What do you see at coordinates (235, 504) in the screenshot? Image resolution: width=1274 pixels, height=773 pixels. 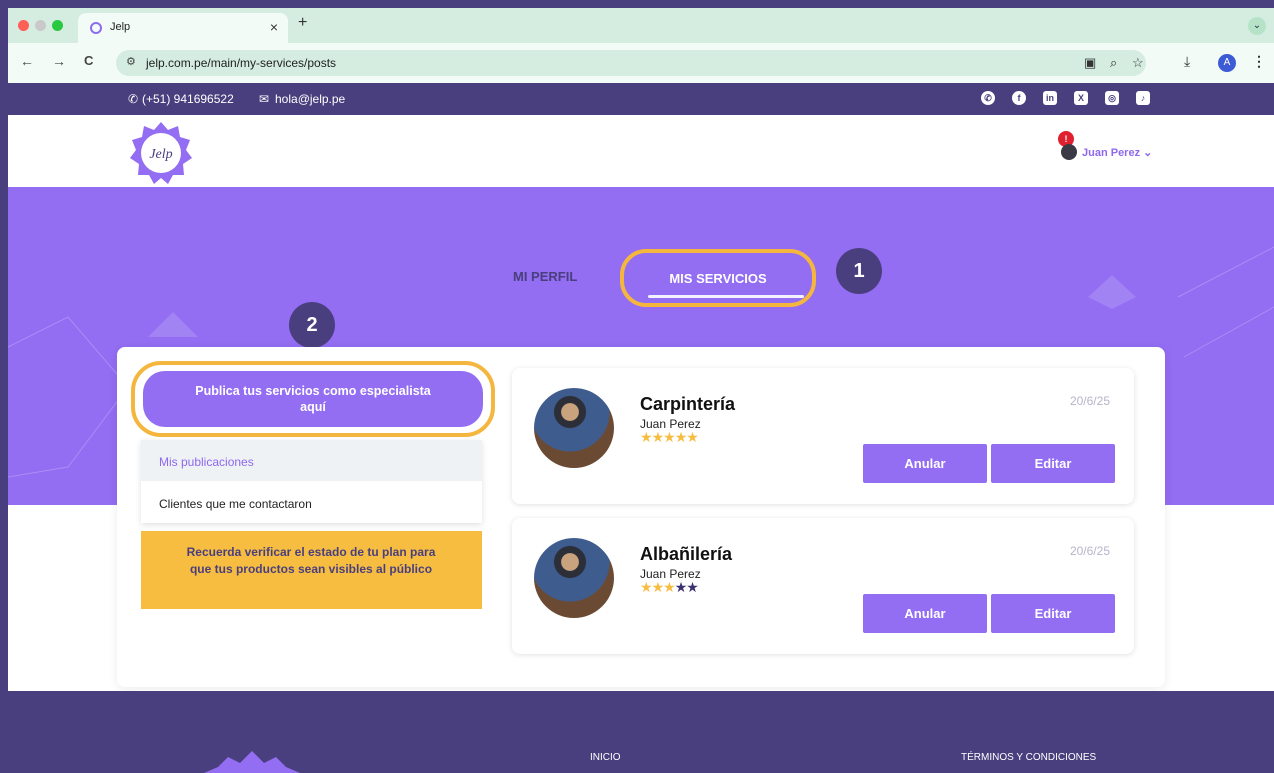 I see `menu-item-label: Clientes que me contactaron` at bounding box center [235, 504].